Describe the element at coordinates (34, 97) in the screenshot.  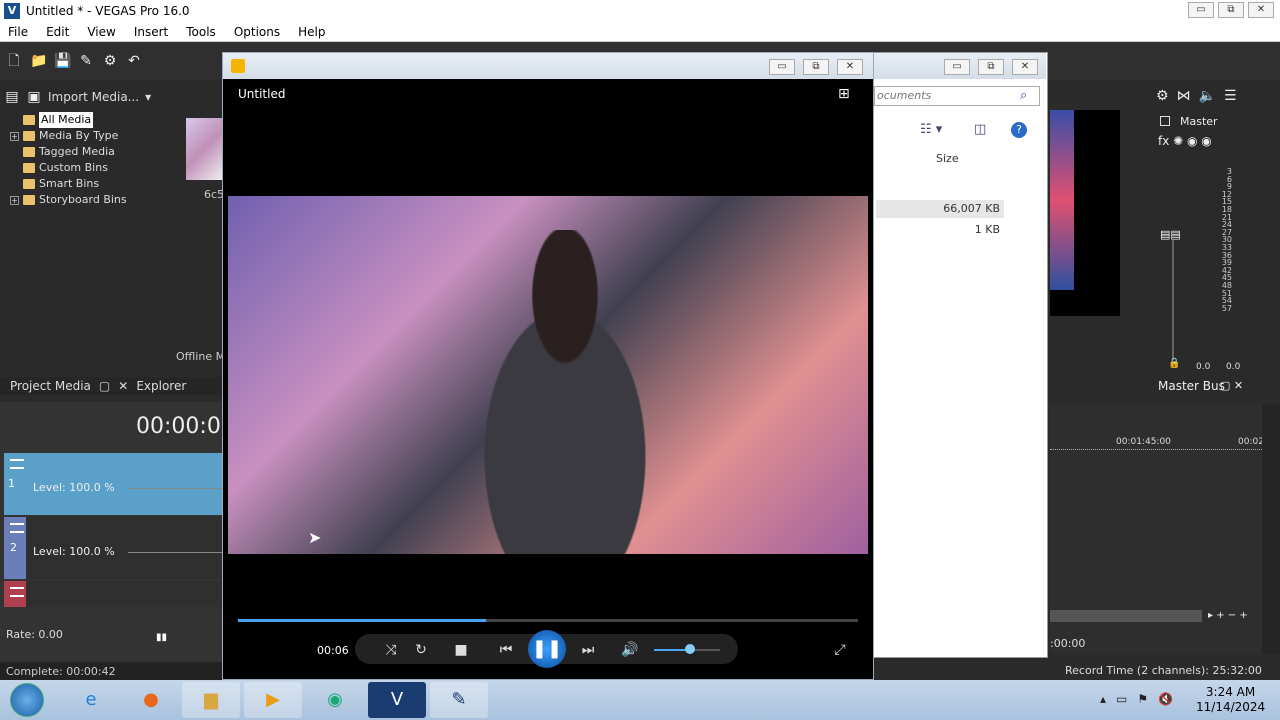
I see `import-media-icon: ▣` at that location.